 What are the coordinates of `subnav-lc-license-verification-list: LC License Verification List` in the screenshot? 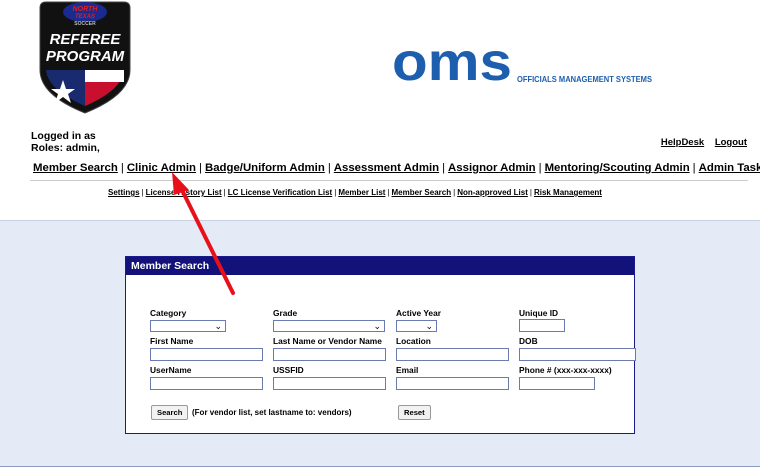 It's located at (280, 192).